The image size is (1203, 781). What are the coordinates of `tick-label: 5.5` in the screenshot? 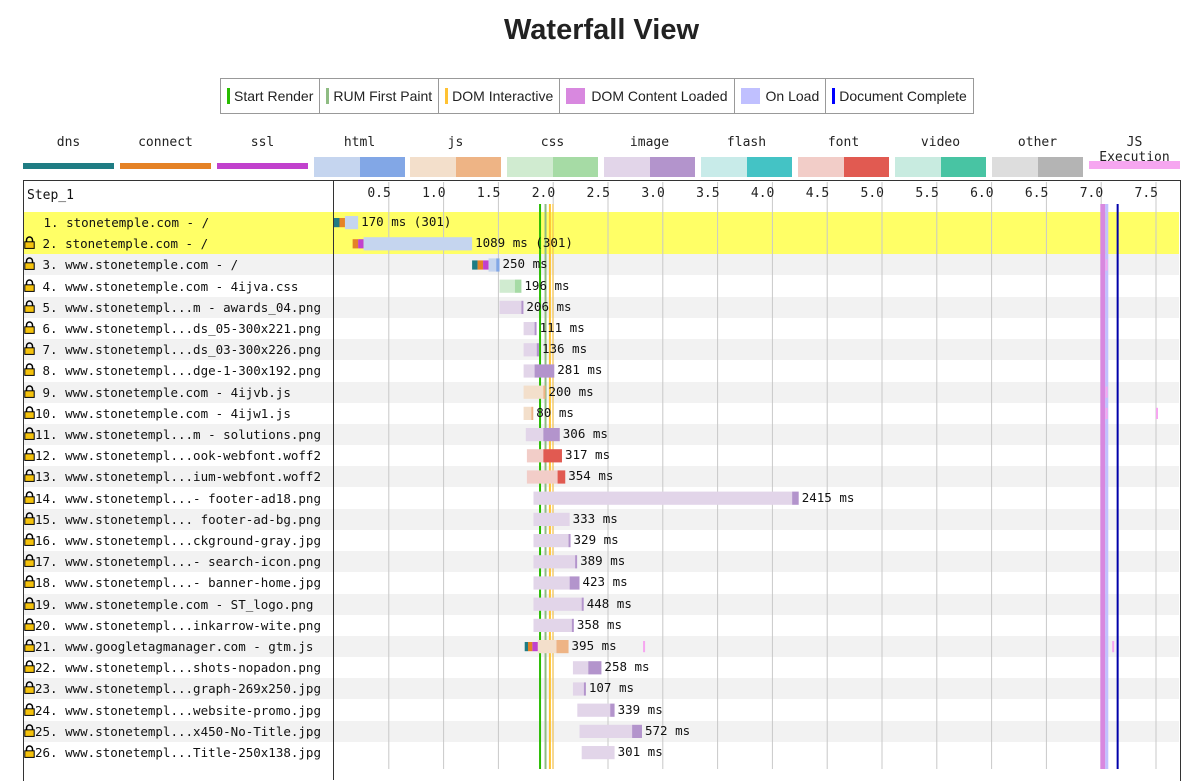 It's located at (927, 193).